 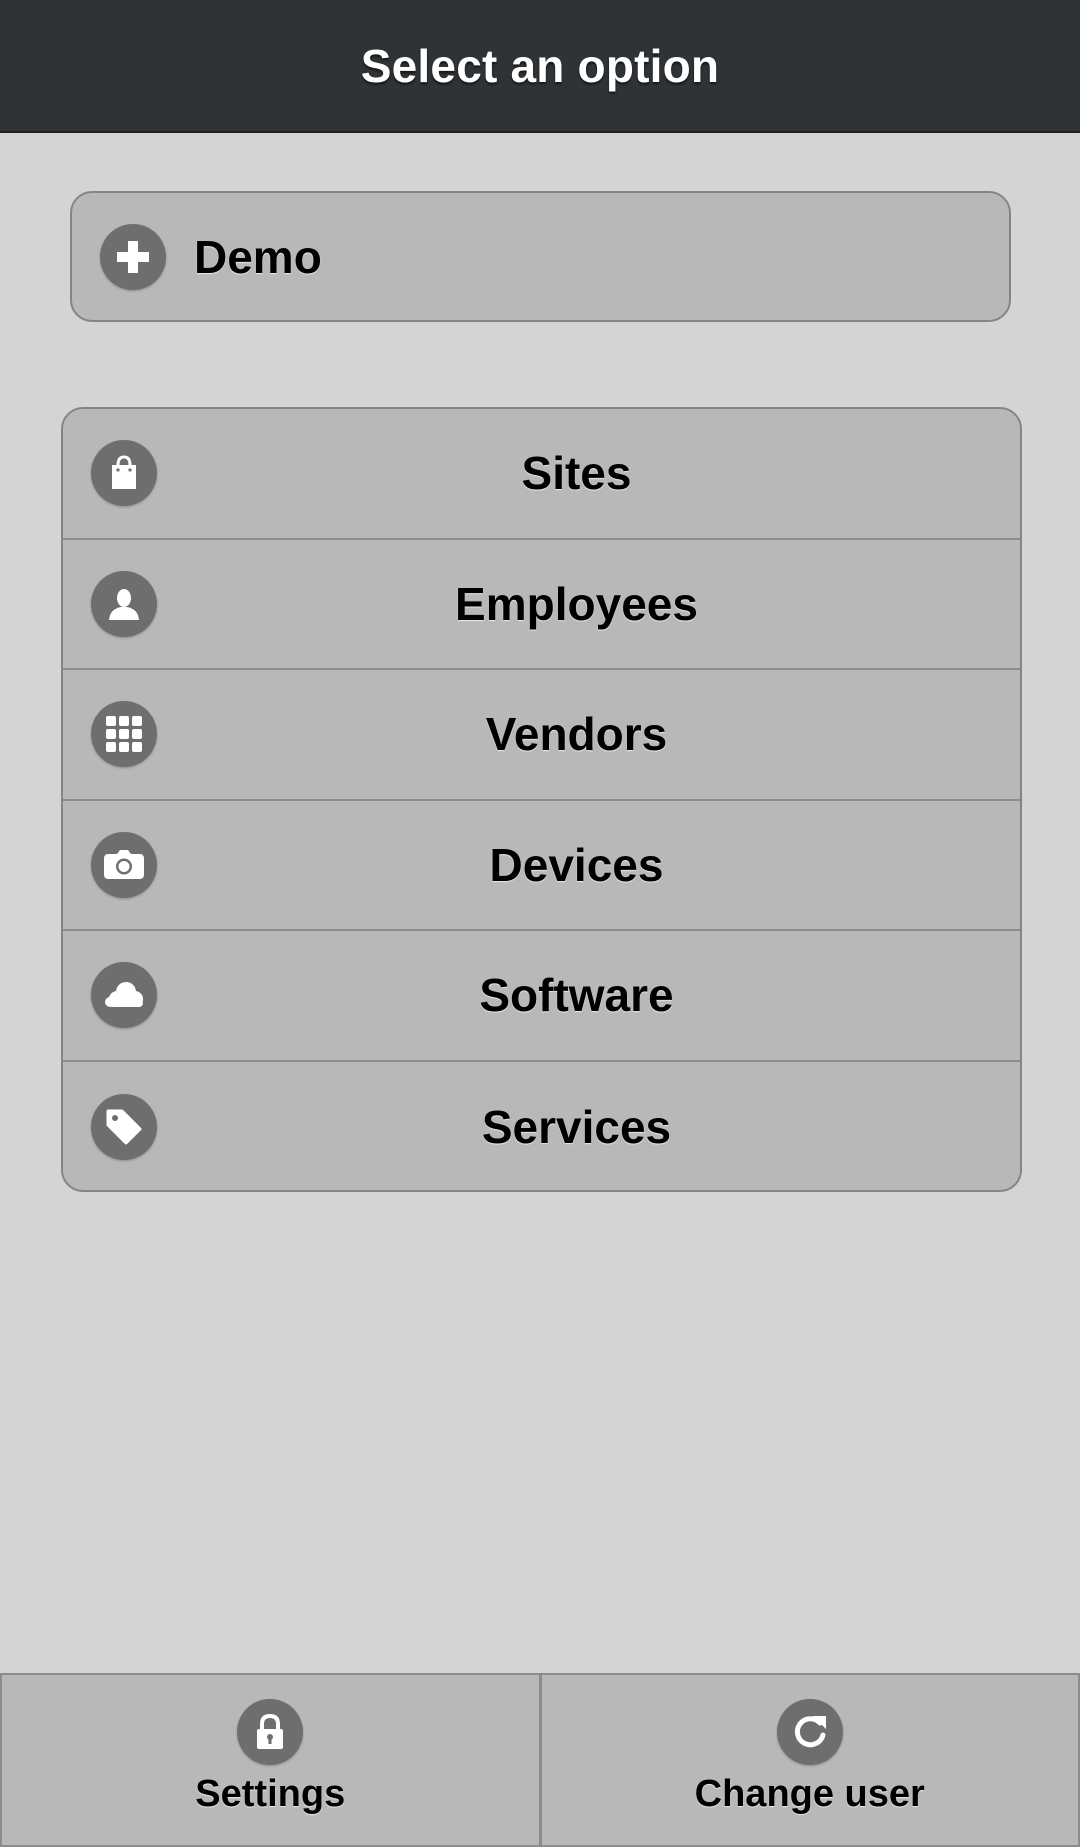 I want to click on menu-label-services: Services, so click(x=576, y=1126).